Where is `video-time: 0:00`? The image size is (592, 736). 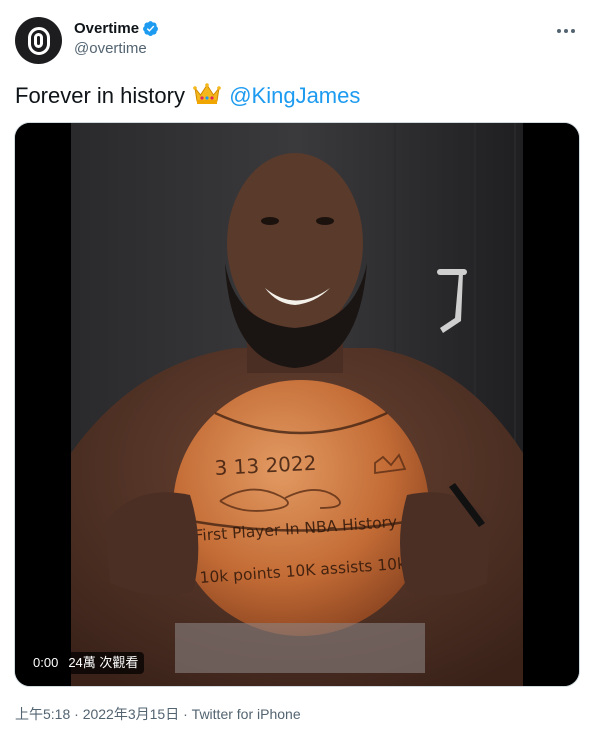 video-time: 0:00 is located at coordinates (46, 662).